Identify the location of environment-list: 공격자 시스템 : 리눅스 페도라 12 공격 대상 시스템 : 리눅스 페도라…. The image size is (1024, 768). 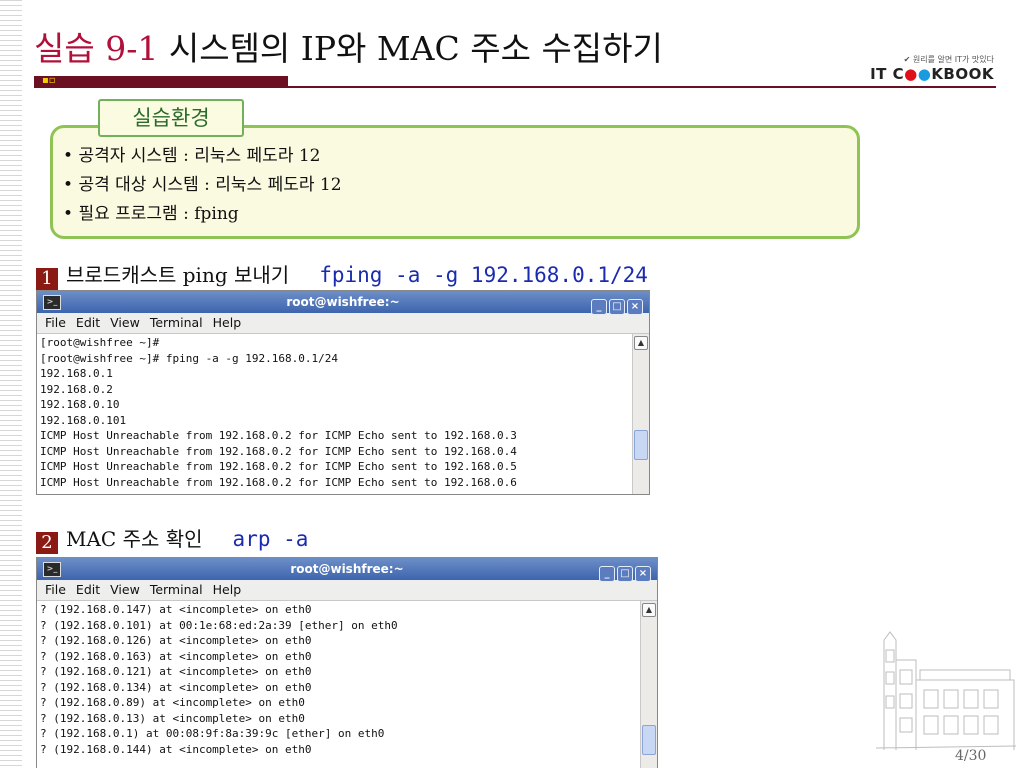
(455, 178).